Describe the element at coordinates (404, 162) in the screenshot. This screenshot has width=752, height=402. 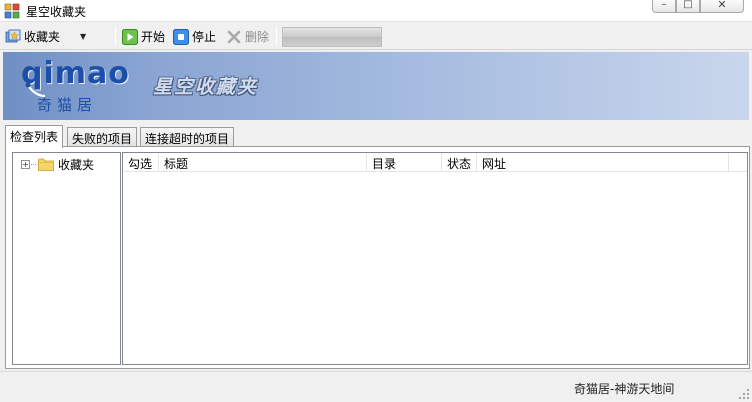
I see `column-header-directory: 目录` at that location.